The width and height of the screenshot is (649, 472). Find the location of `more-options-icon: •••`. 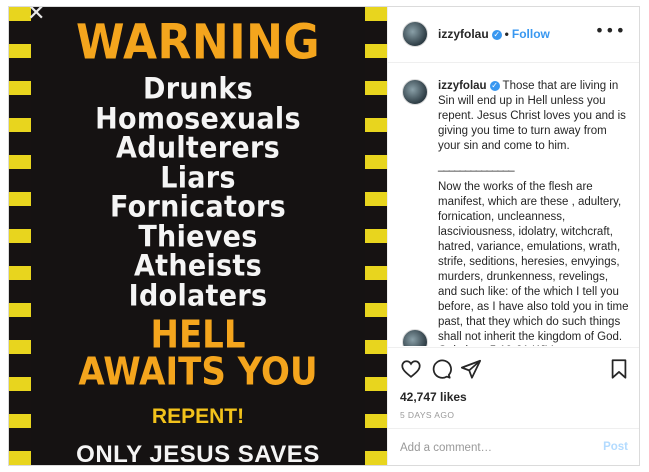

more-options-icon: ••• is located at coordinates (610, 30).